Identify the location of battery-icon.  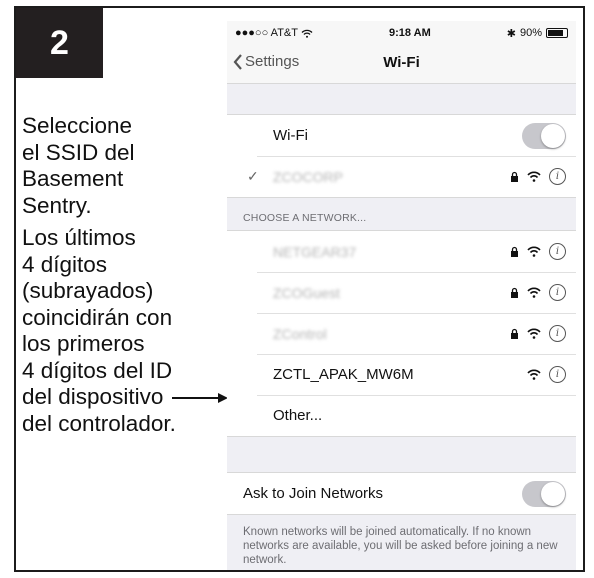
(557, 33).